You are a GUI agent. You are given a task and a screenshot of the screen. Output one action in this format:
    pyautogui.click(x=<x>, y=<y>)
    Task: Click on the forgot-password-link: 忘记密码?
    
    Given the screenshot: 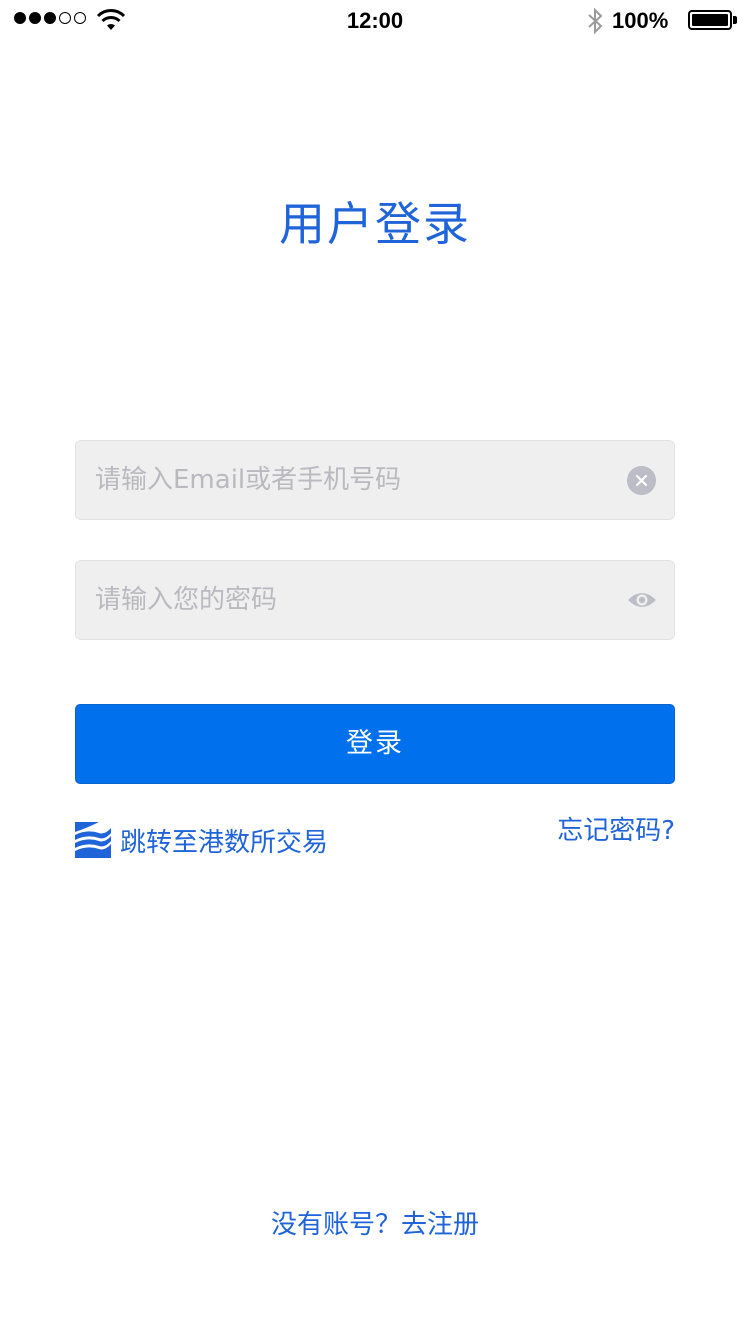 What is the action you would take?
    pyautogui.click(x=616, y=828)
    